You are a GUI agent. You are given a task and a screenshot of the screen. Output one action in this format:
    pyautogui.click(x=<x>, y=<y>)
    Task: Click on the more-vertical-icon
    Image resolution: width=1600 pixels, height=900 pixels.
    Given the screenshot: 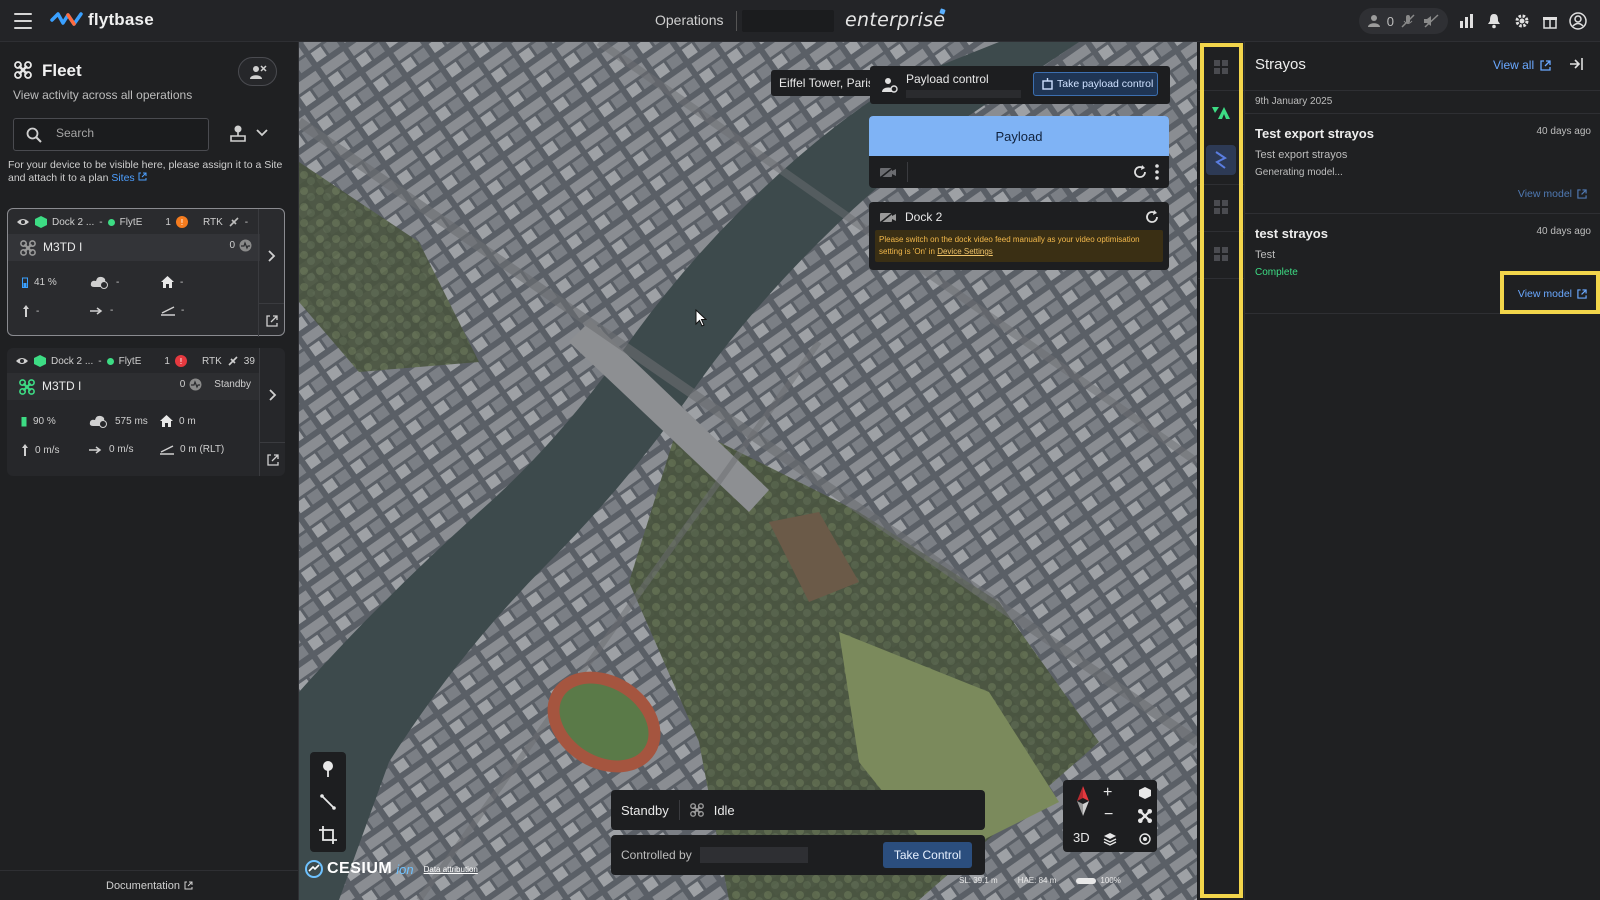 What is the action you would take?
    pyautogui.click(x=1157, y=172)
    